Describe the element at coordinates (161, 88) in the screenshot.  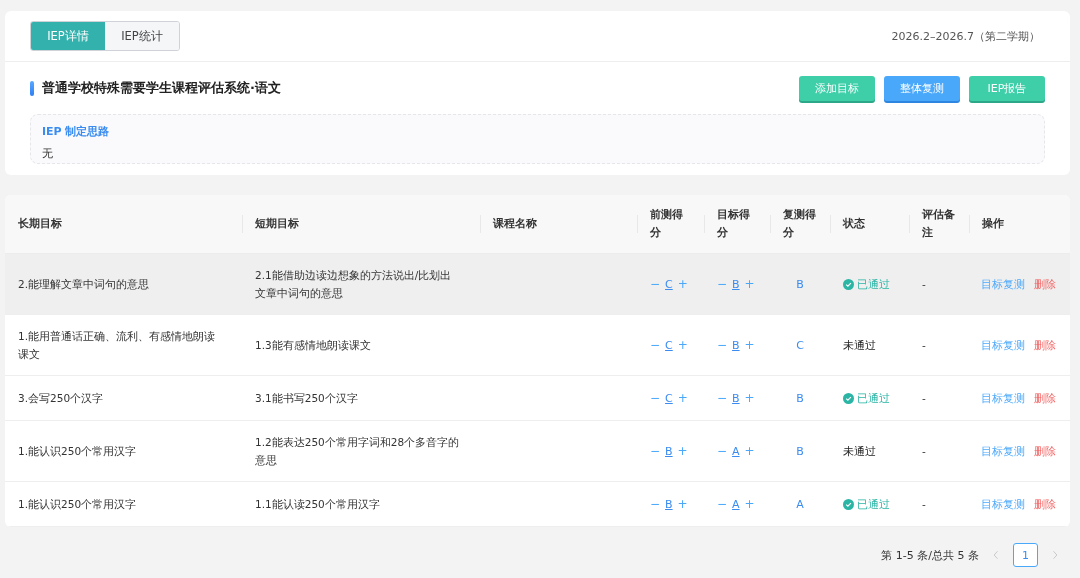
I see `page-title: 普通学校特殊需要学生课程评估系统·语文` at that location.